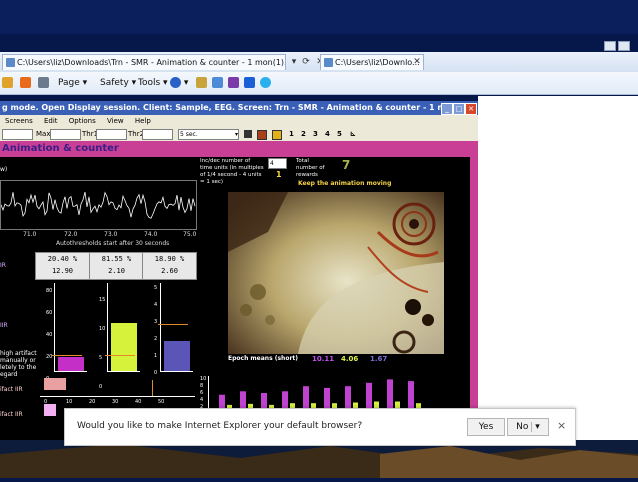  Describe the element at coordinates (323, 359) in the screenshot. I see `epoch-value-1: 10.11` at that location.